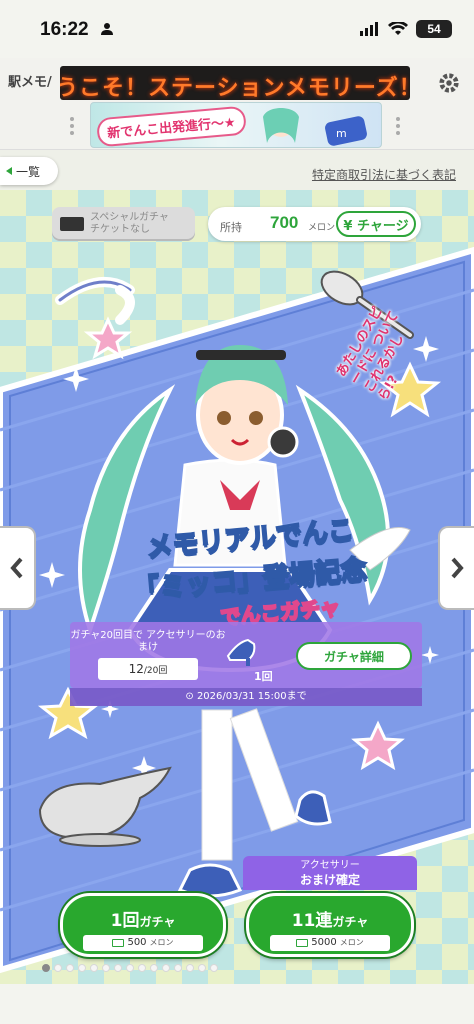 This screenshot has height=1024, width=474. What do you see at coordinates (9, 171) in the screenshot?
I see `back-arrow-icon` at bounding box center [9, 171].